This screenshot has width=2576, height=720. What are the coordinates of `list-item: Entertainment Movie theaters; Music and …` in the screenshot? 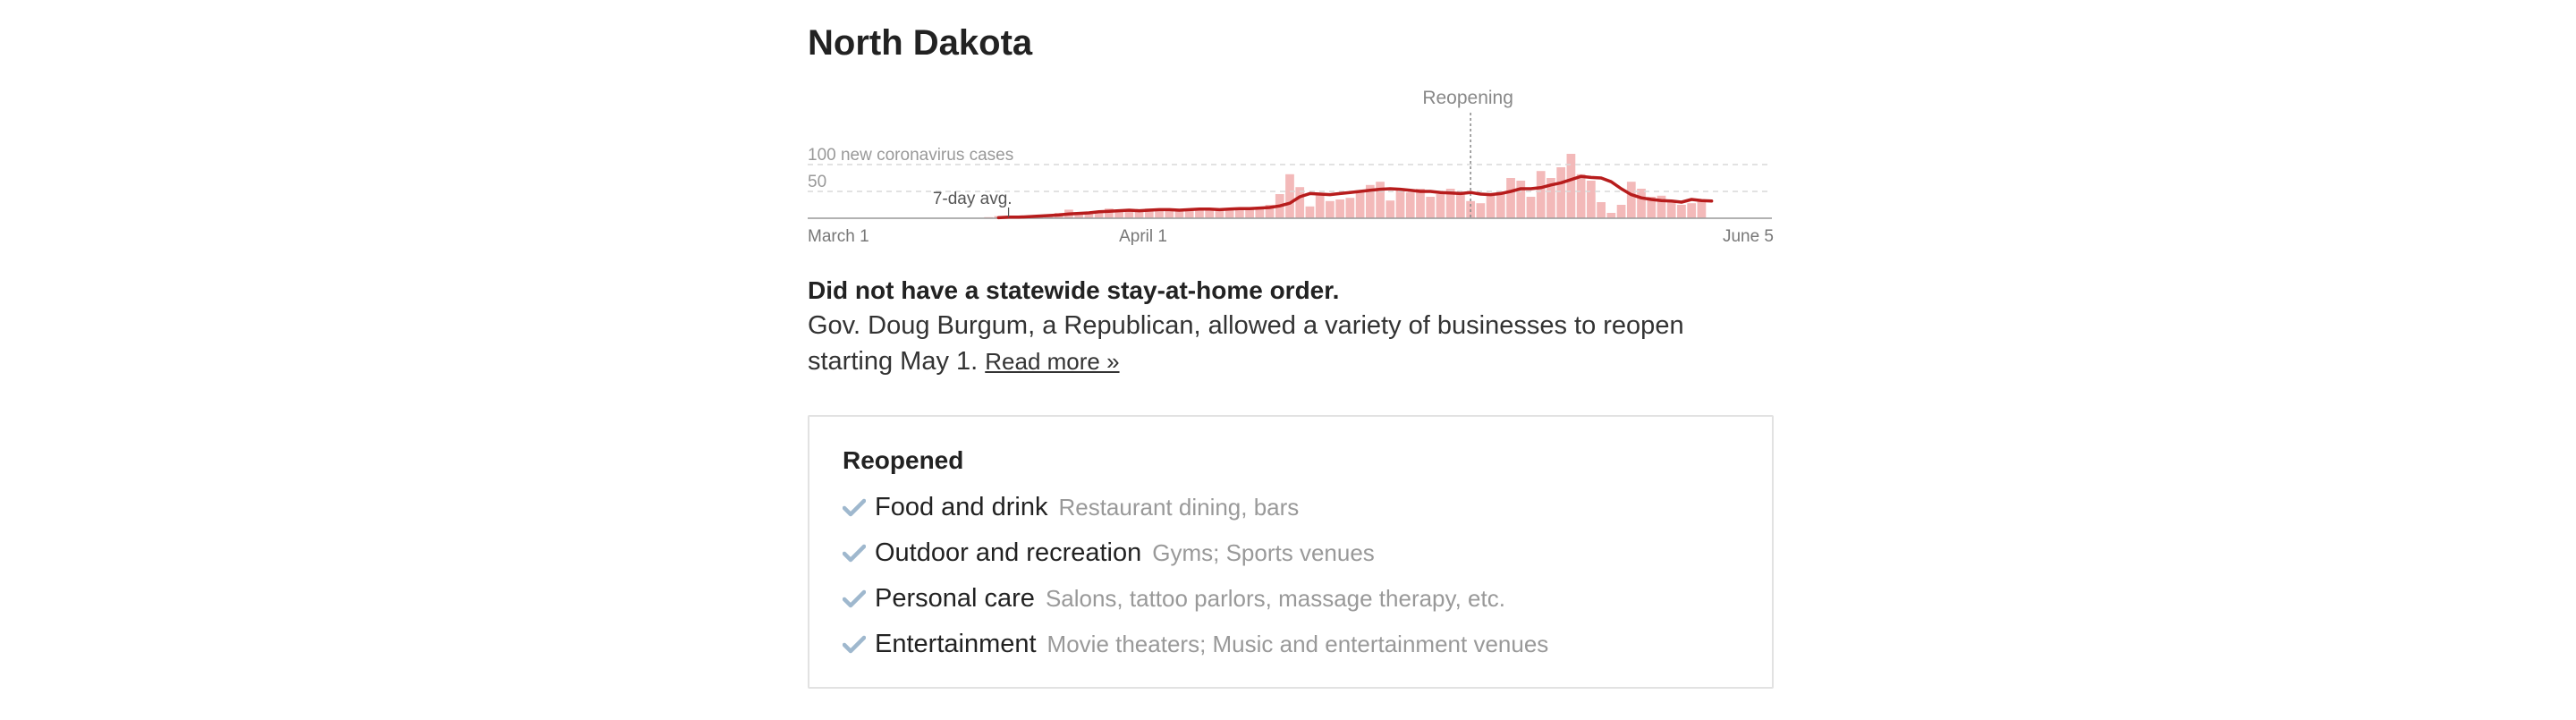 It's located at (1195, 644).